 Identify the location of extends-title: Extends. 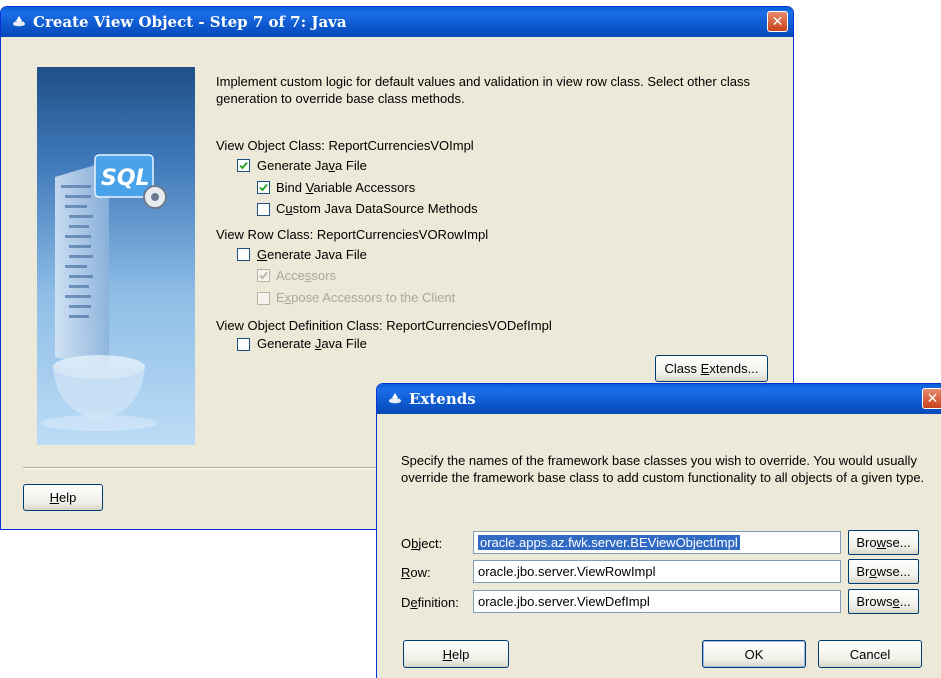
(442, 399).